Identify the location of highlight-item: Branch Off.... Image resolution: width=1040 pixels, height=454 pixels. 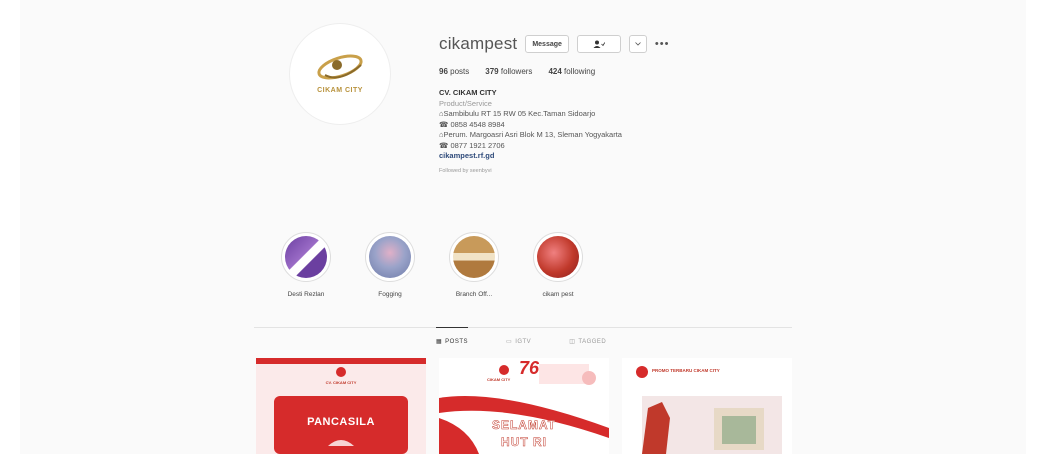
(474, 265).